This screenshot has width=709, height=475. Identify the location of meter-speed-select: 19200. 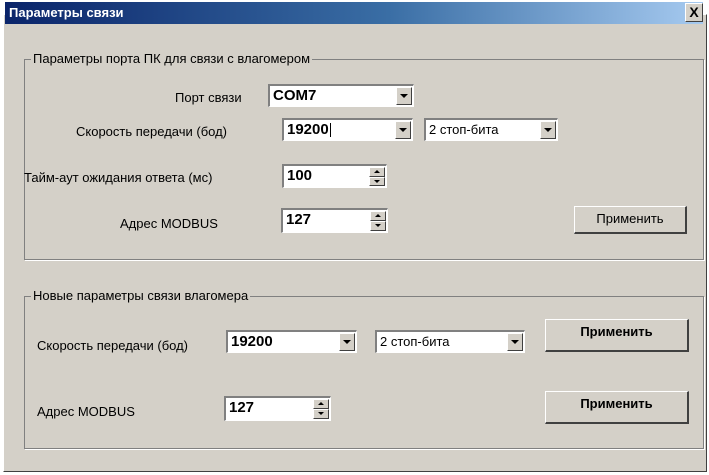
(291, 341).